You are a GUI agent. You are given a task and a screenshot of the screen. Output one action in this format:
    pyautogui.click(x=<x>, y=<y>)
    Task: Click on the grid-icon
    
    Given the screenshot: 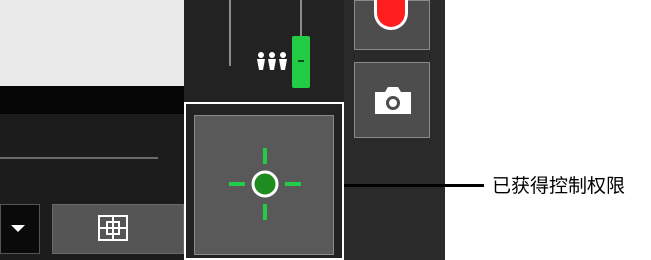 What is the action you would take?
    pyautogui.click(x=113, y=228)
    